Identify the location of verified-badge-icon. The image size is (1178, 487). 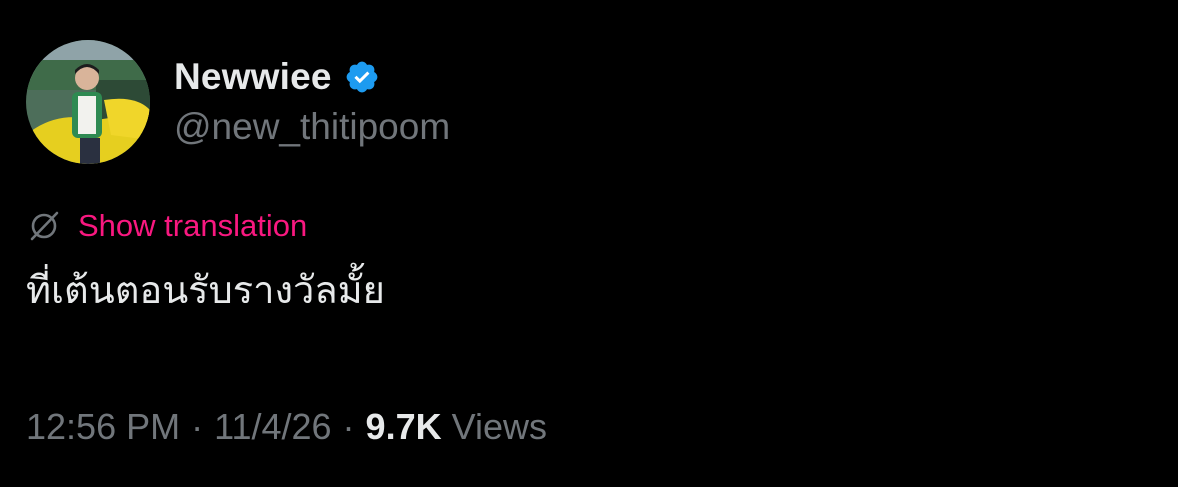
(362, 77).